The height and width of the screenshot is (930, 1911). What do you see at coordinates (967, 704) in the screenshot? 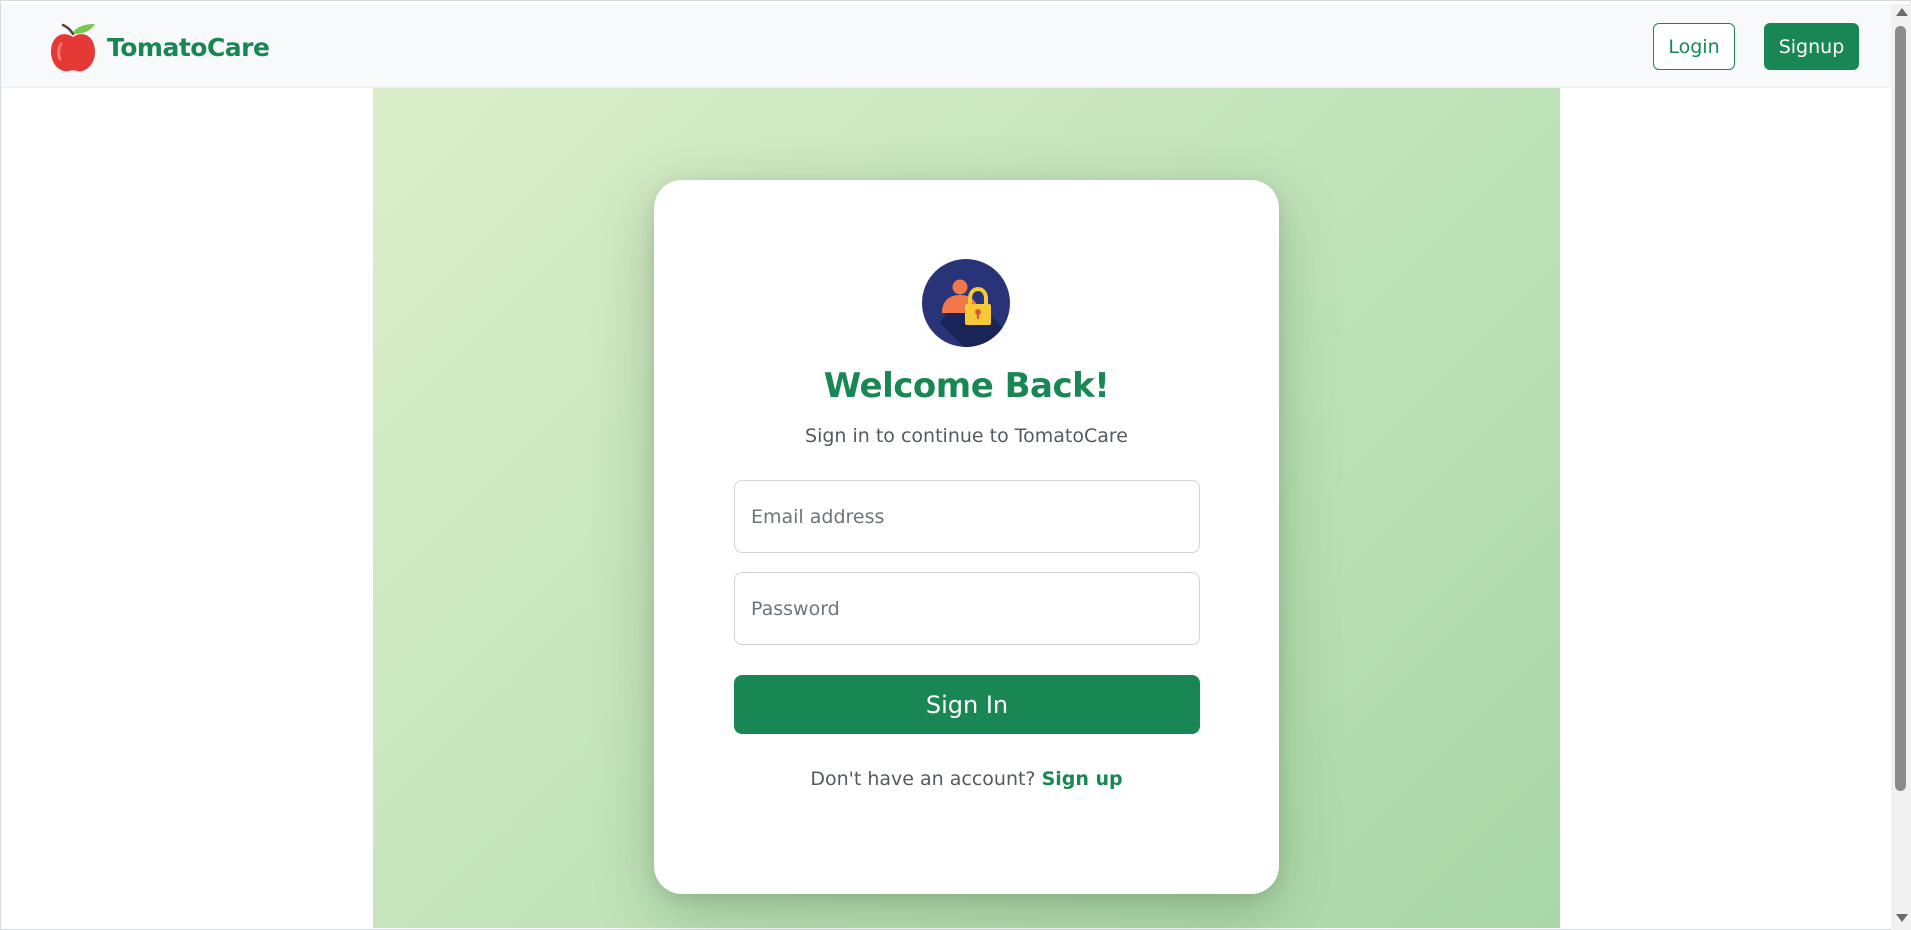
I see `sign-in-button: Sign In` at bounding box center [967, 704].